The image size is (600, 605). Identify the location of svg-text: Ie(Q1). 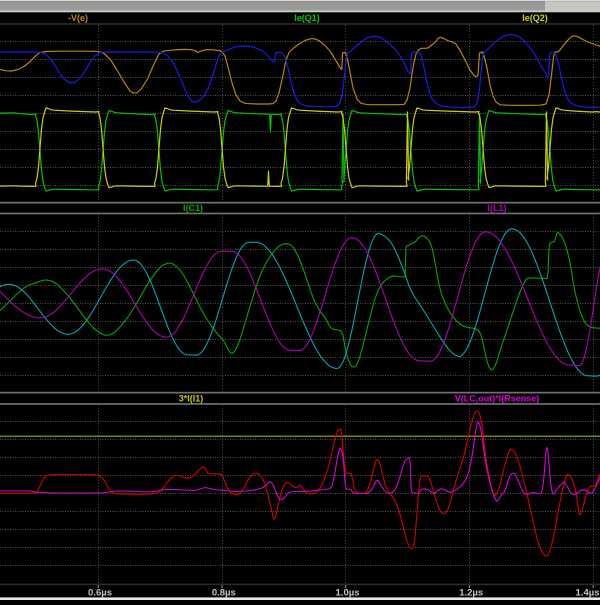
(307, 18).